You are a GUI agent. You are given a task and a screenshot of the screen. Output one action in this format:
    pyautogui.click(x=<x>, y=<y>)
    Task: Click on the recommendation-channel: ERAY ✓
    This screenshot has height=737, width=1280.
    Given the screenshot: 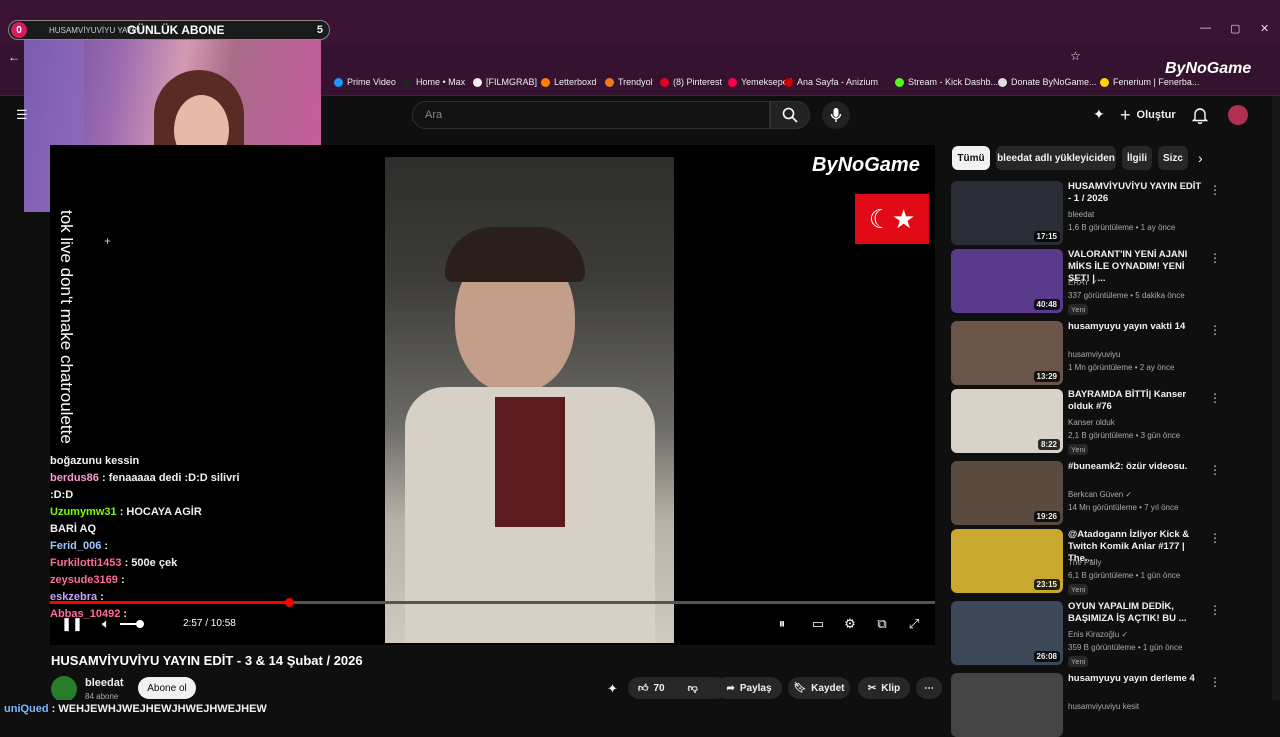 What is the action you would take?
    pyautogui.click(x=1083, y=282)
    